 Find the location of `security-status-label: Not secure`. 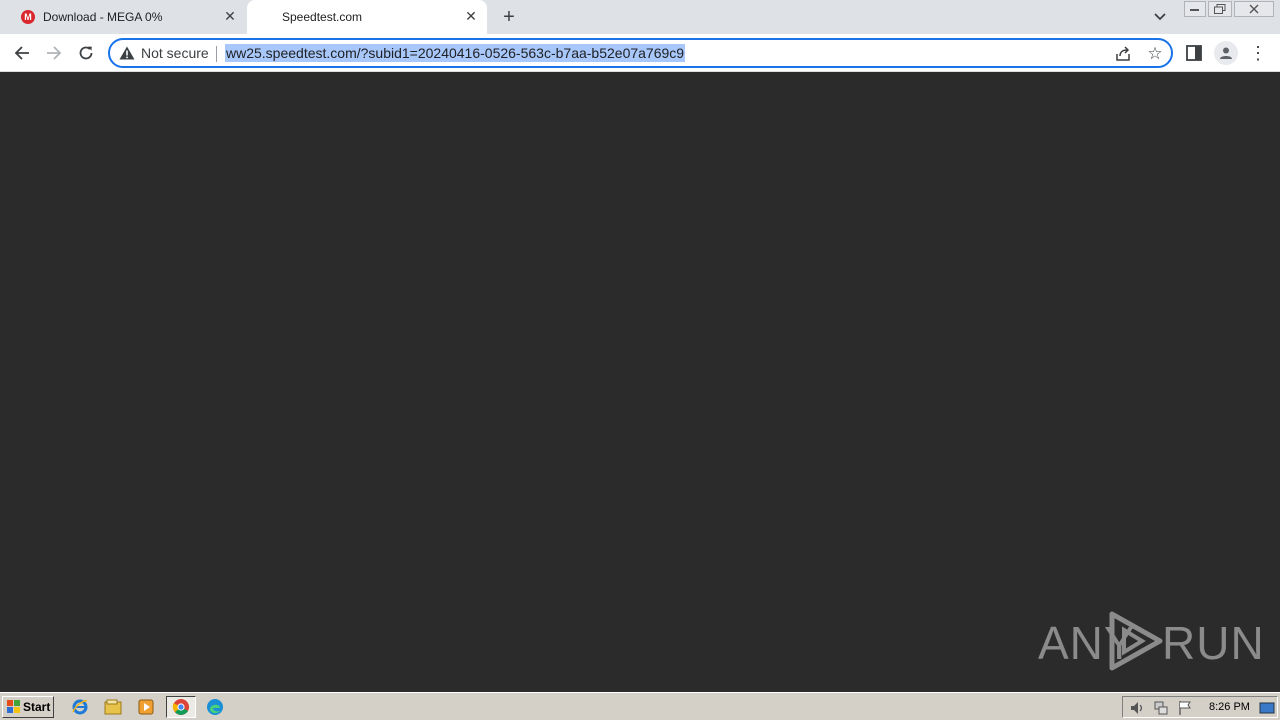

security-status-label: Not secure is located at coordinates (175, 53).